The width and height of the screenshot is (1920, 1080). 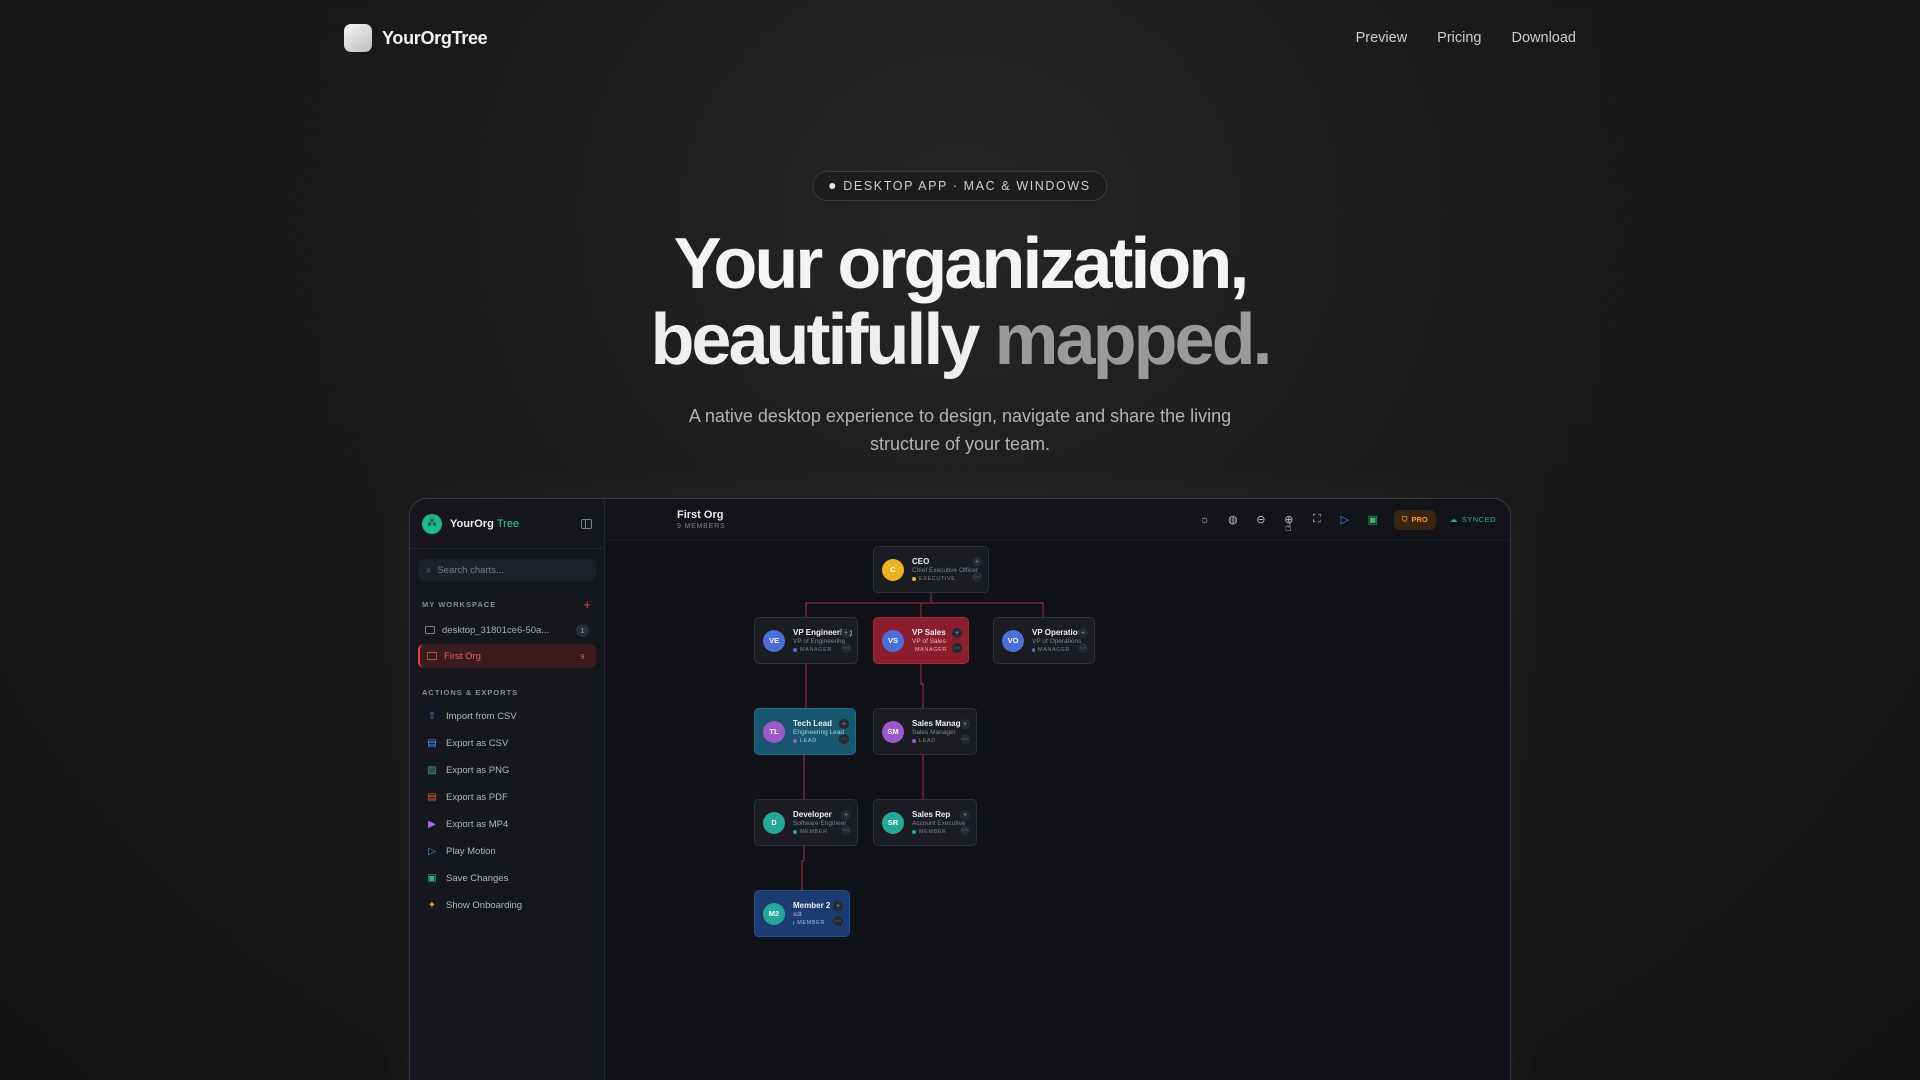 I want to click on node-tag-label: MEMBER, so click(x=814, y=832).